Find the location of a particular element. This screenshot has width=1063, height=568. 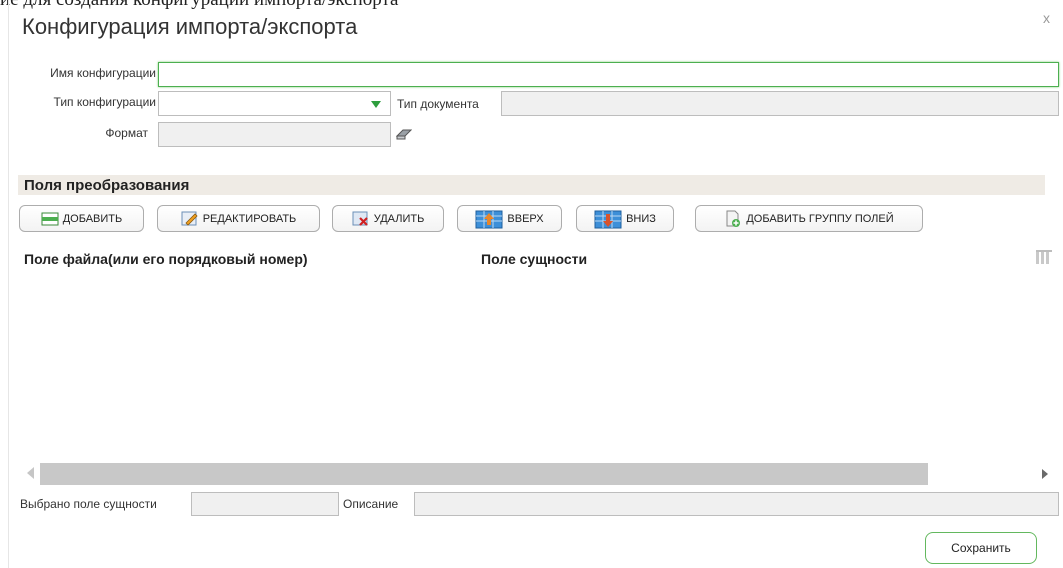

add-icon is located at coordinates (50, 218).